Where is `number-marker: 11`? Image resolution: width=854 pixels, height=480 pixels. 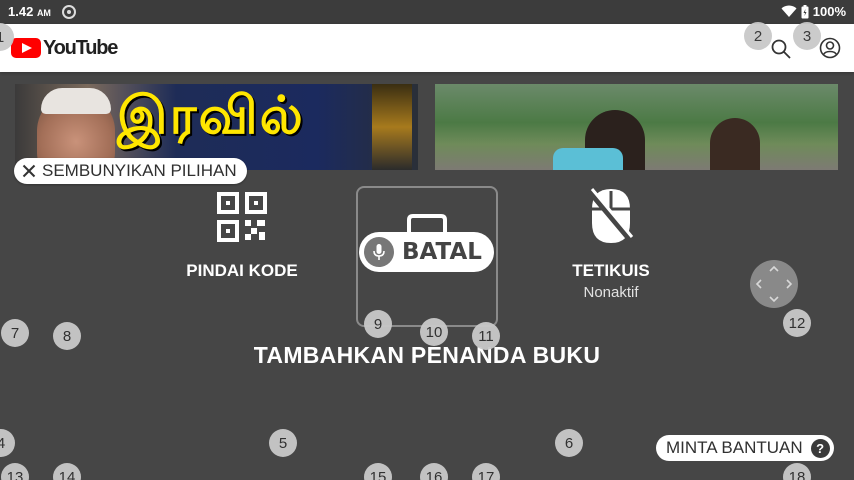 number-marker: 11 is located at coordinates (486, 336).